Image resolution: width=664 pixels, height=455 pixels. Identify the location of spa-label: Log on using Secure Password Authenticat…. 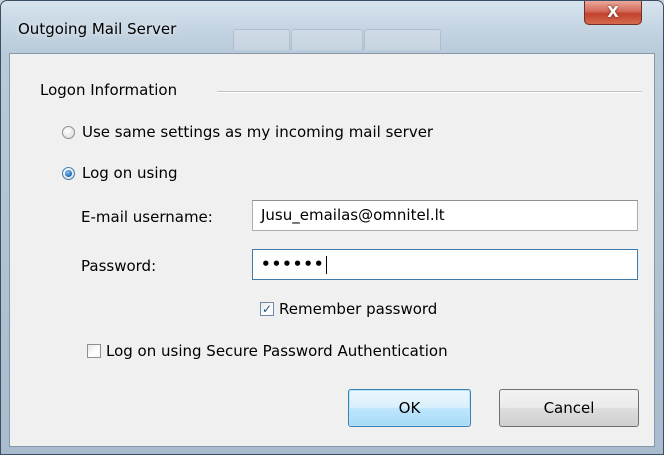
(277, 351).